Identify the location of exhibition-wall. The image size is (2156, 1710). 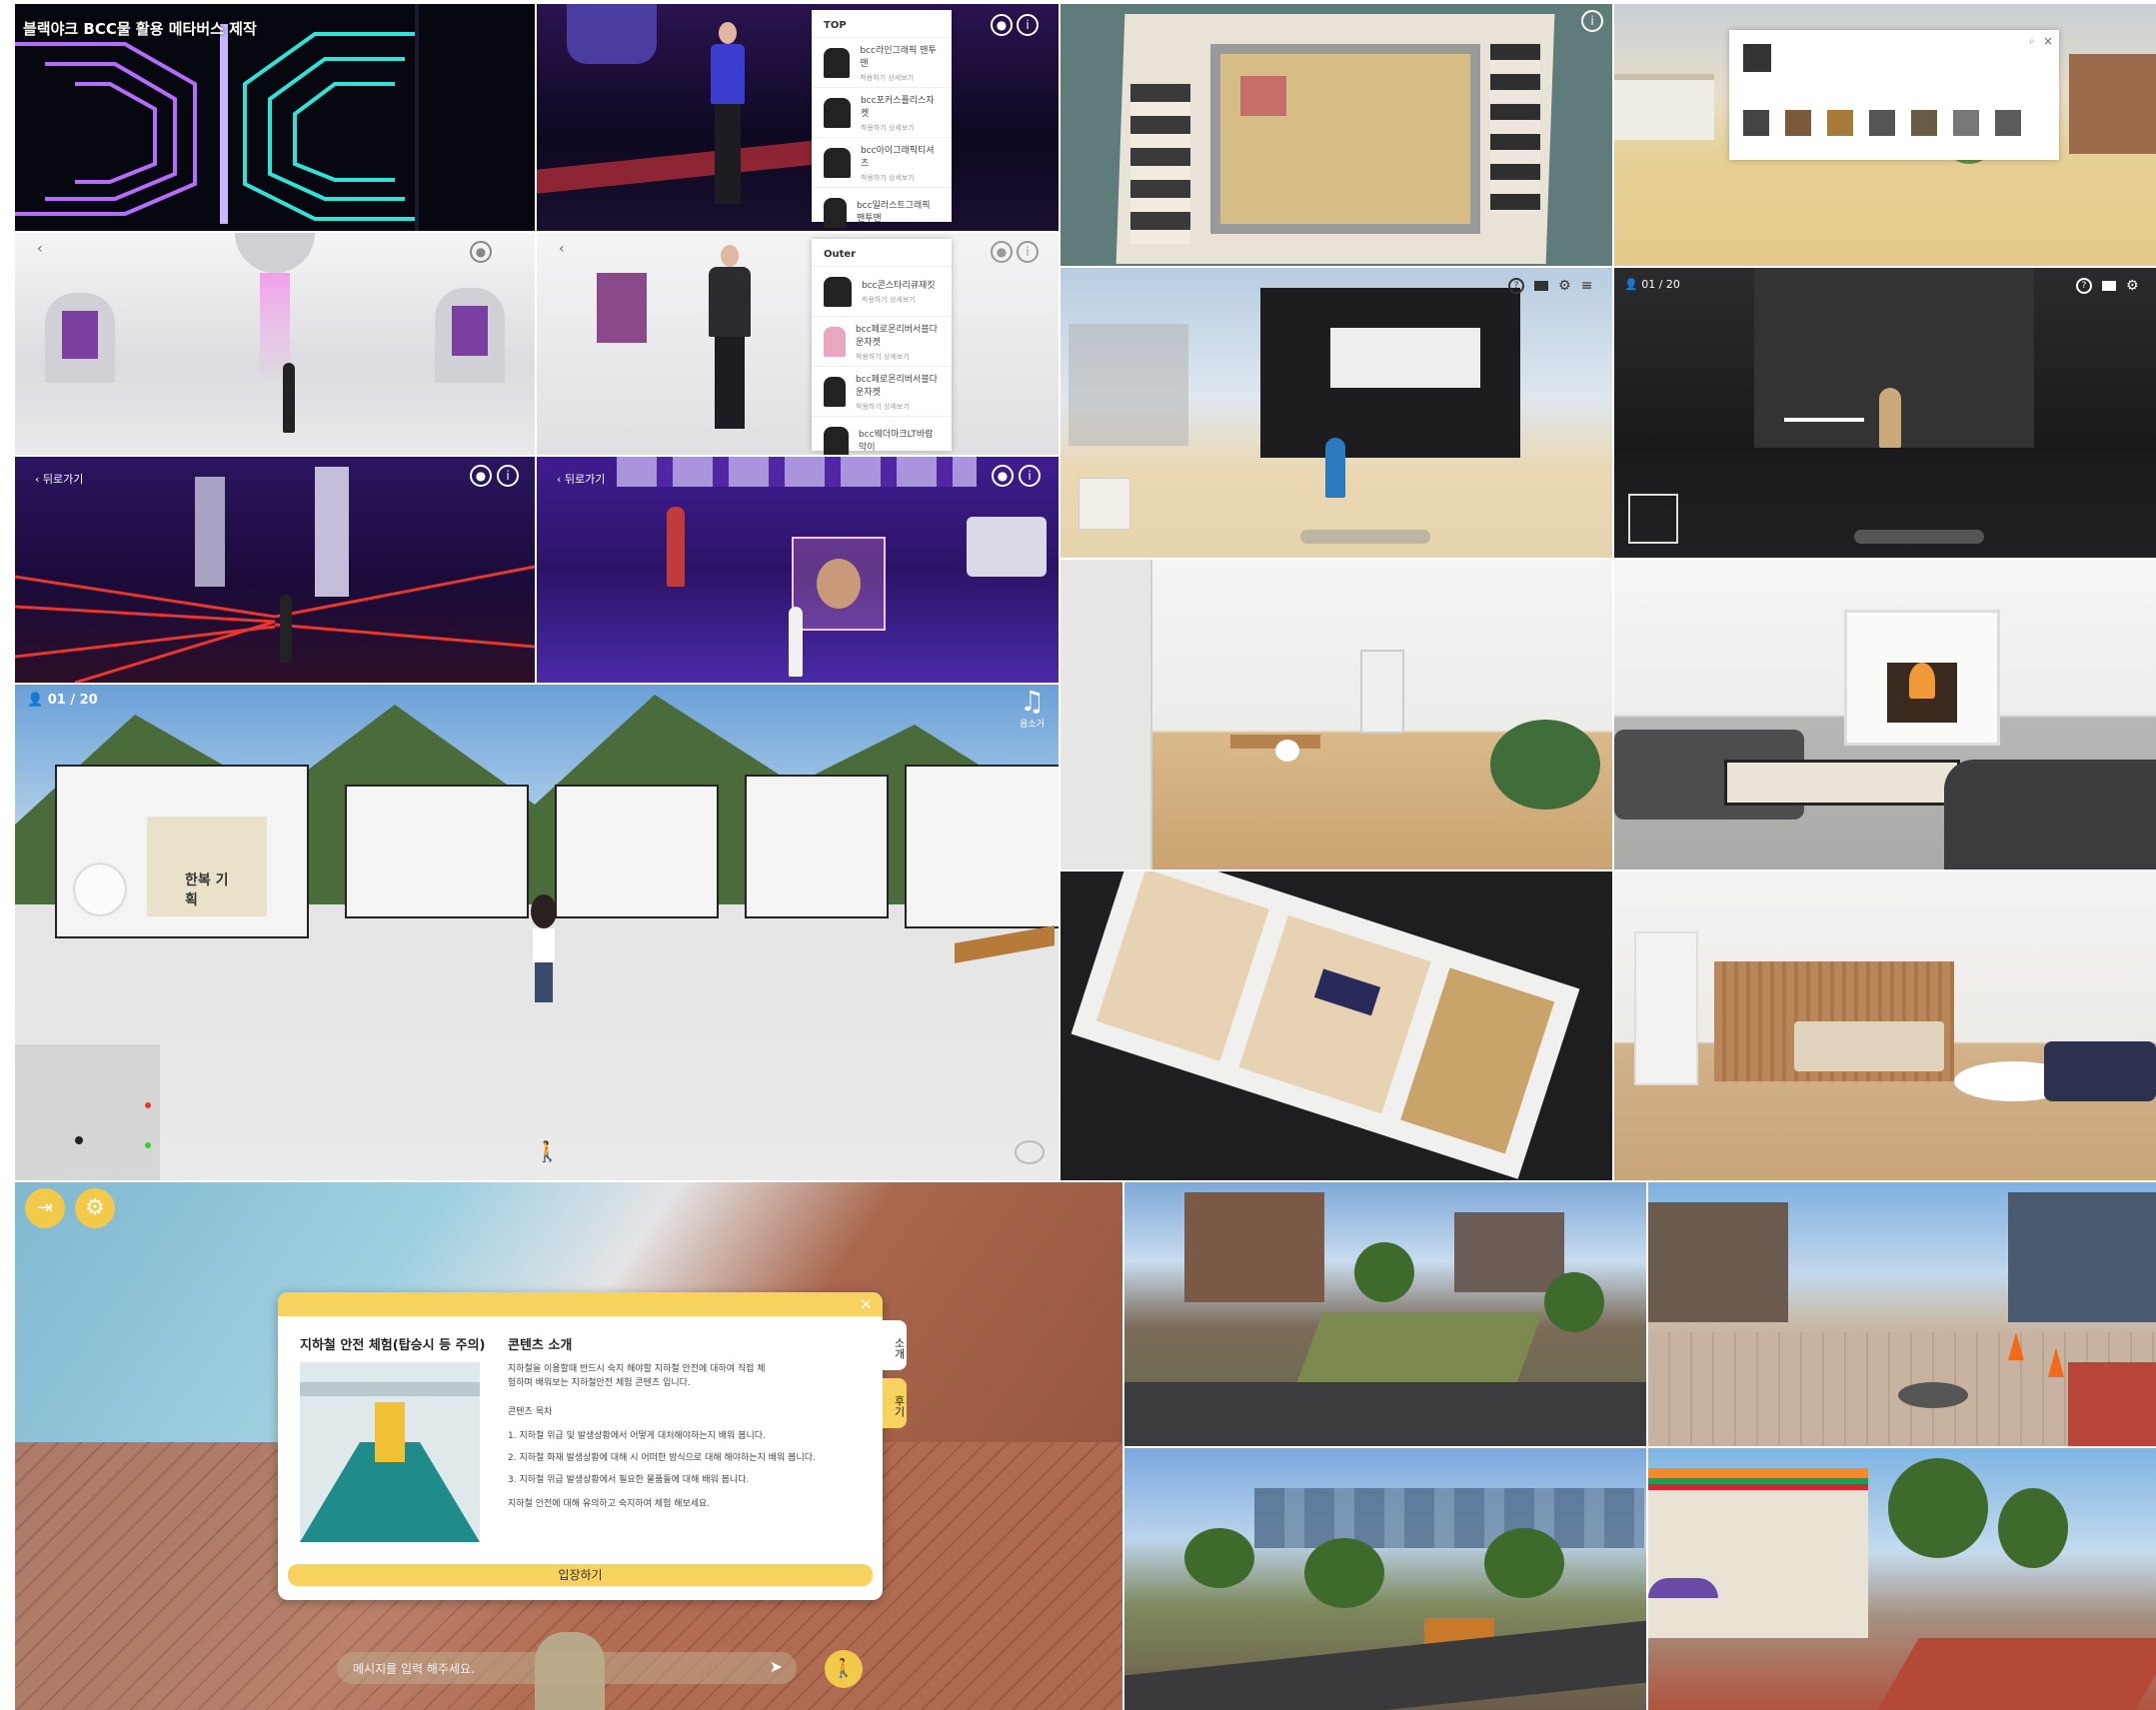
(1390, 373).